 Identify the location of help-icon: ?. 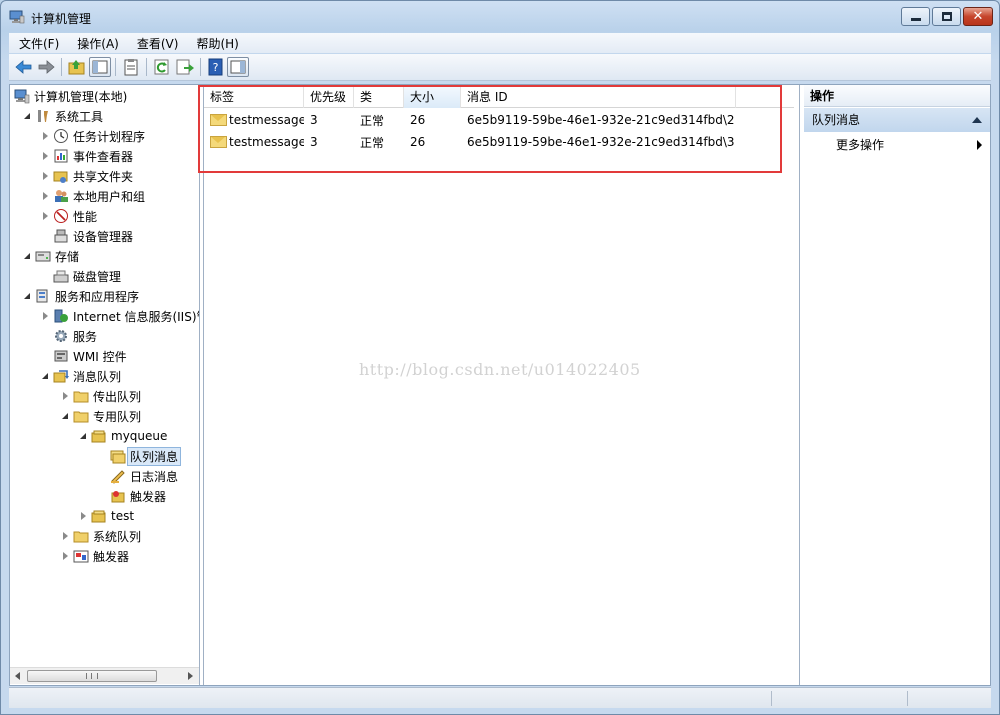
(216, 67).